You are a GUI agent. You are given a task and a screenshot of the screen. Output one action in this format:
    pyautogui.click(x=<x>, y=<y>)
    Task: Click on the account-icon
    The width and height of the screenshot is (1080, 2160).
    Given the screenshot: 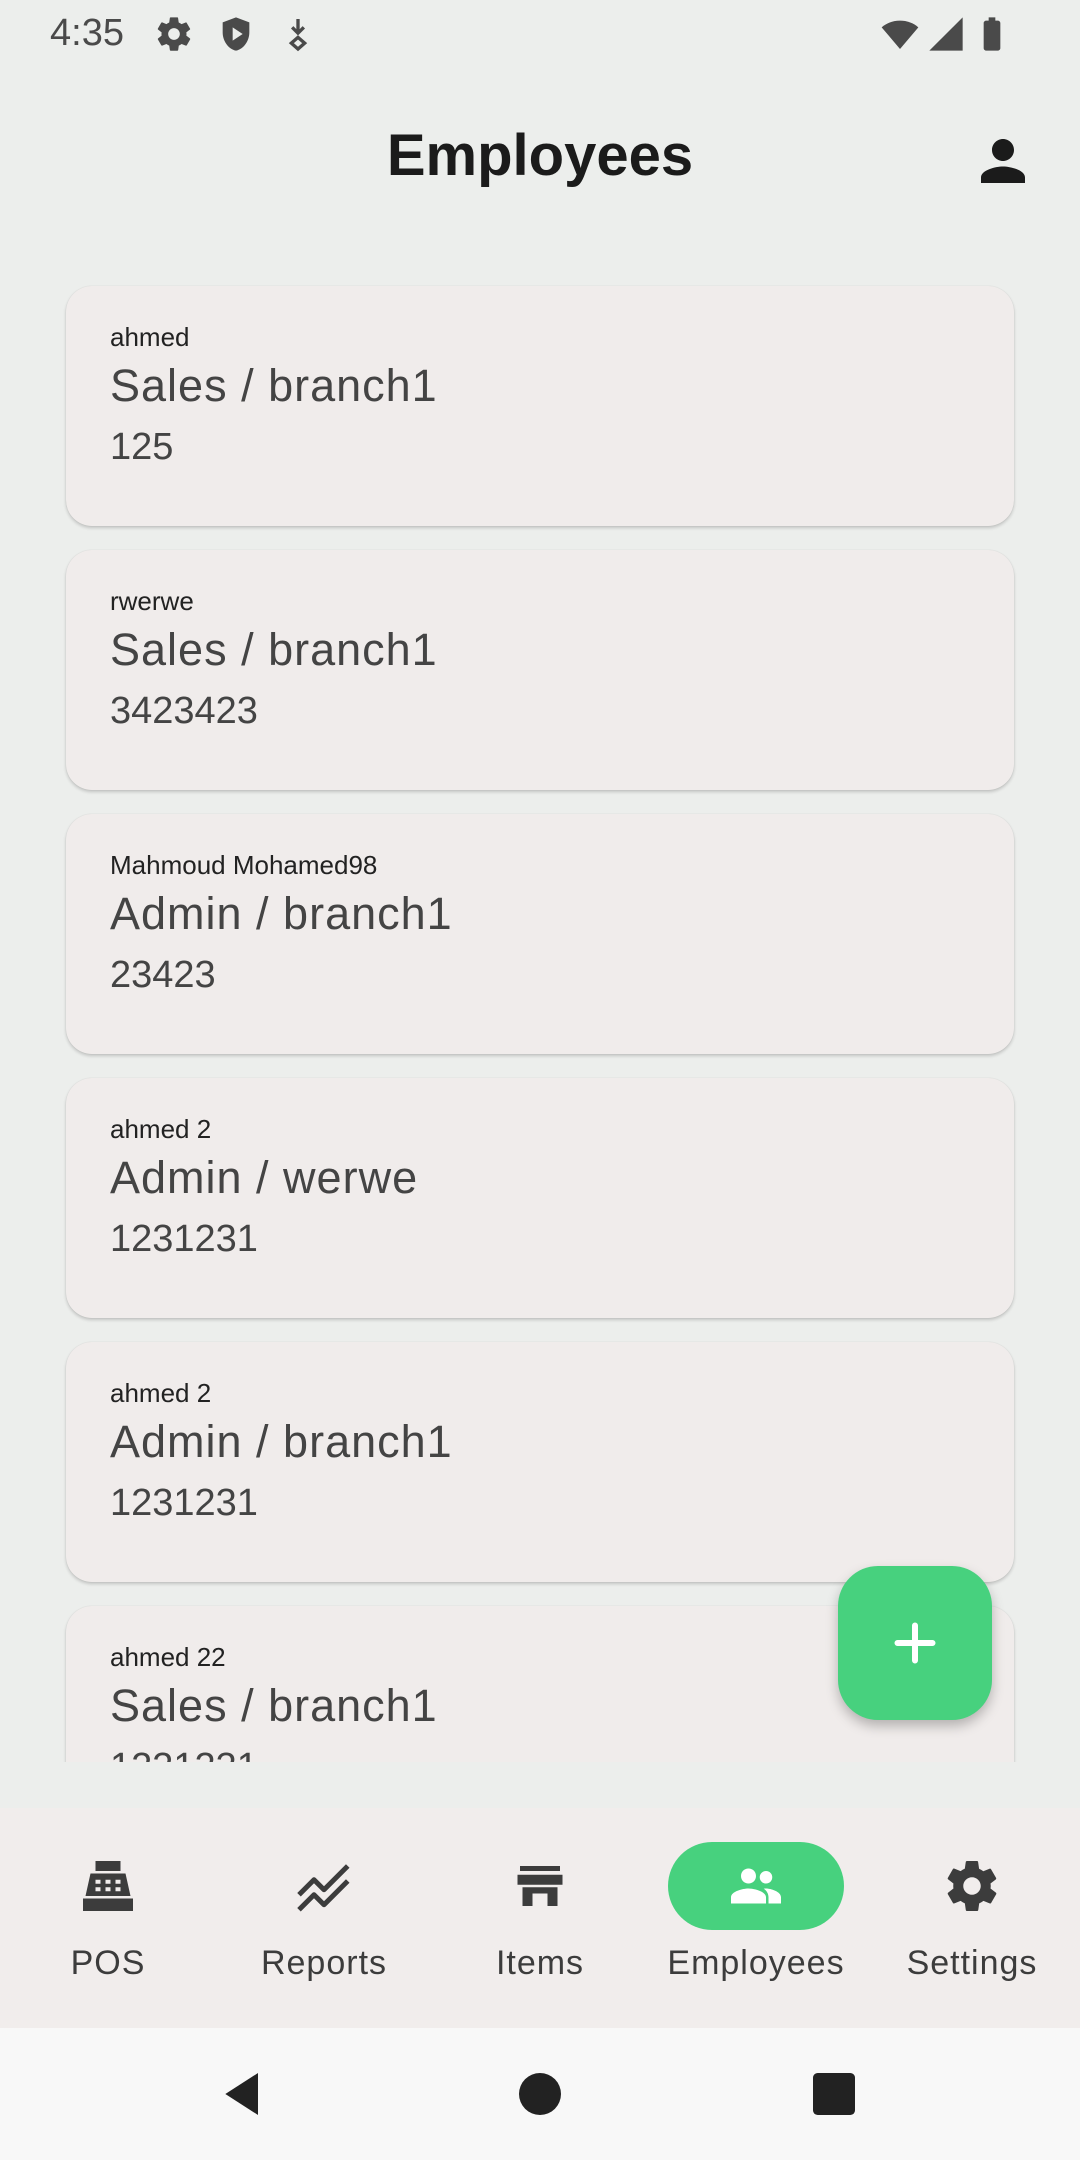 What is the action you would take?
    pyautogui.click(x=1003, y=161)
    